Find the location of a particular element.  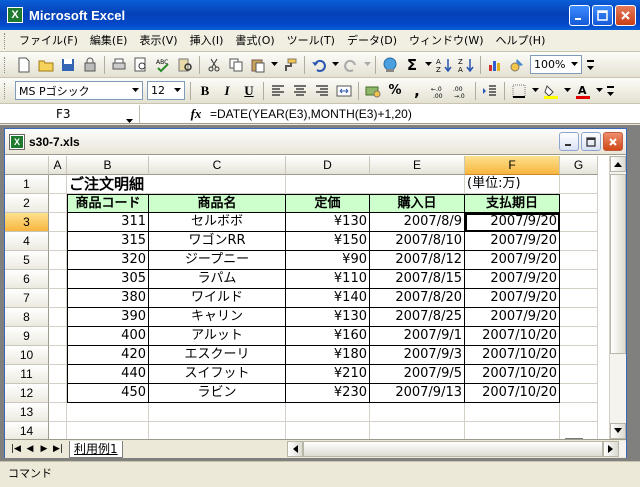

font-color-button: A is located at coordinates (583, 91).